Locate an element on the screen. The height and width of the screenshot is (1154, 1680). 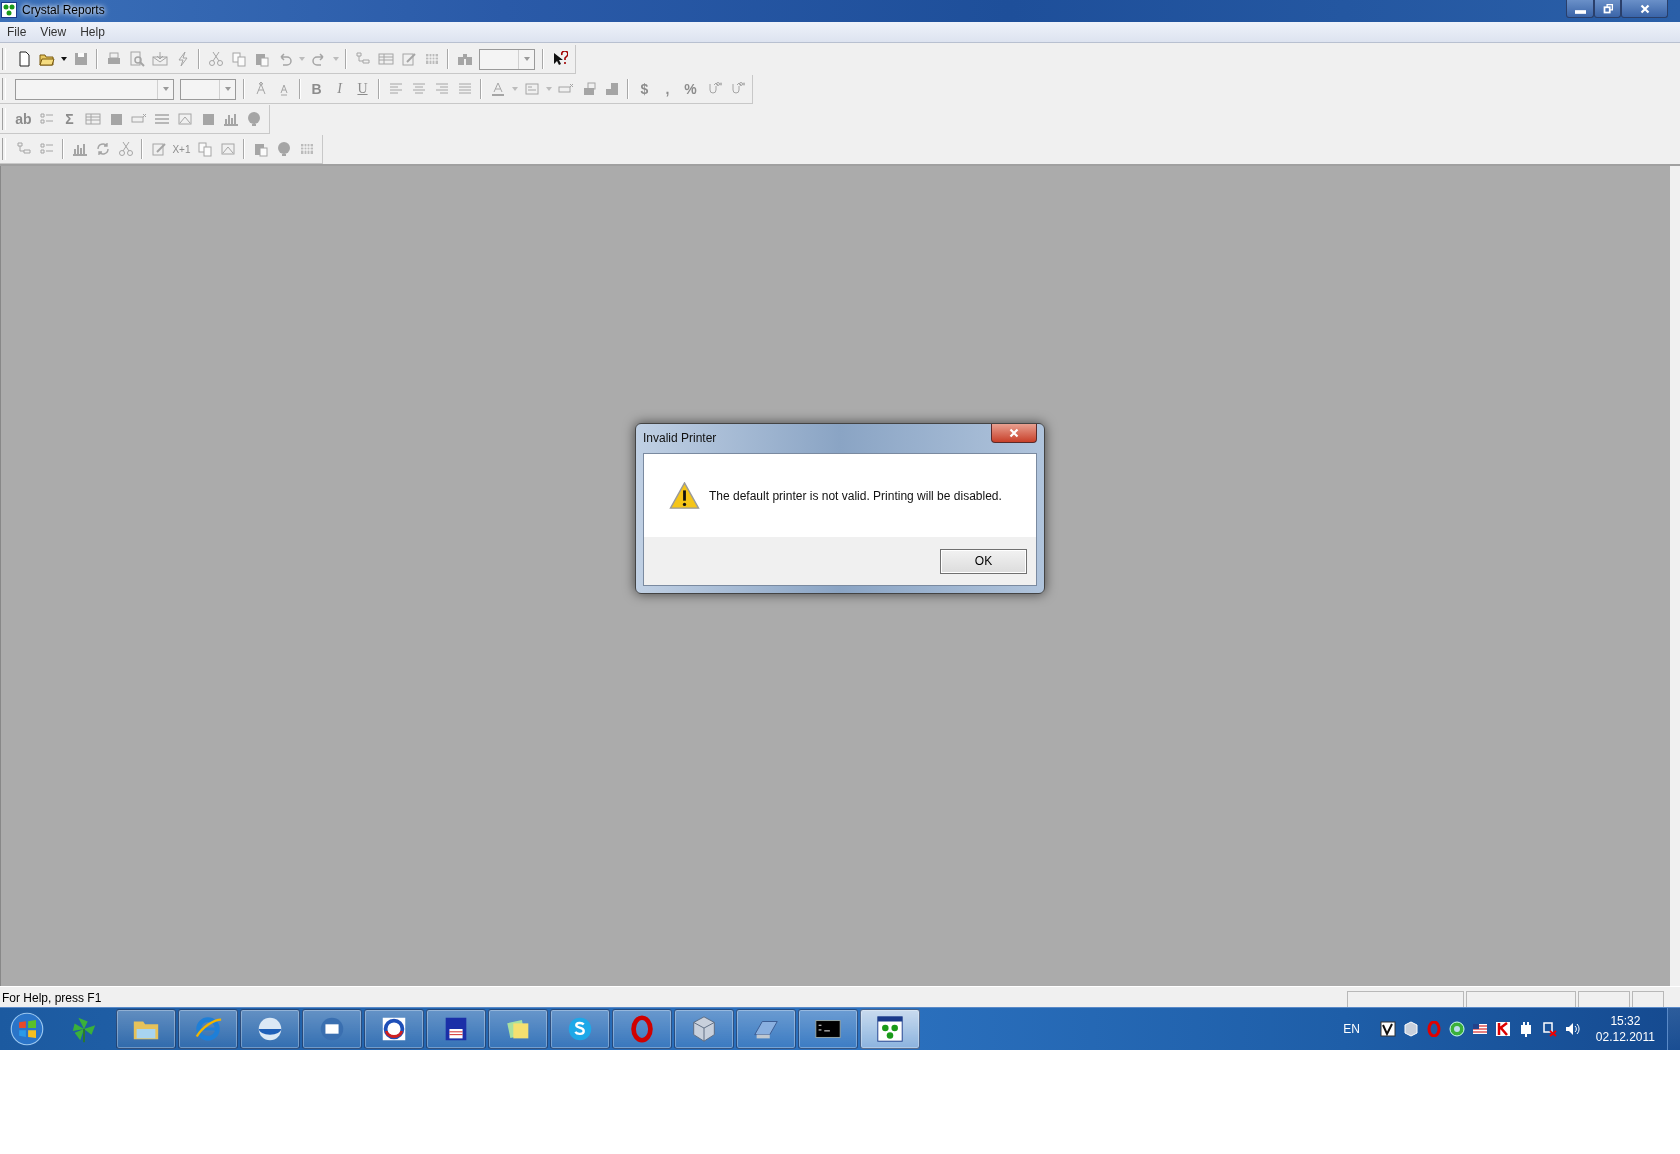
folder-icon is located at coordinates (46, 59).